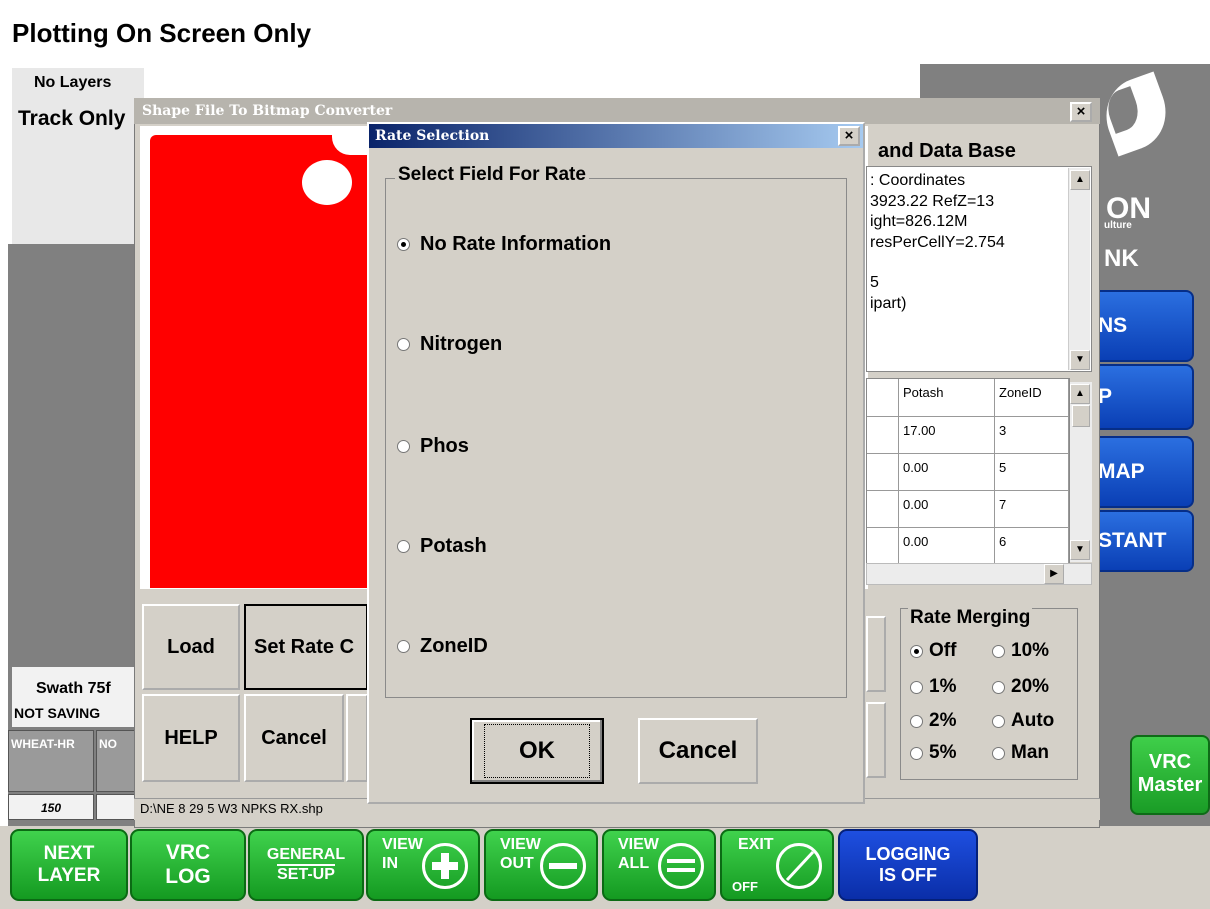 This screenshot has width=1210, height=909. What do you see at coordinates (72, 118) in the screenshot?
I see `track-label: Track Only` at bounding box center [72, 118].